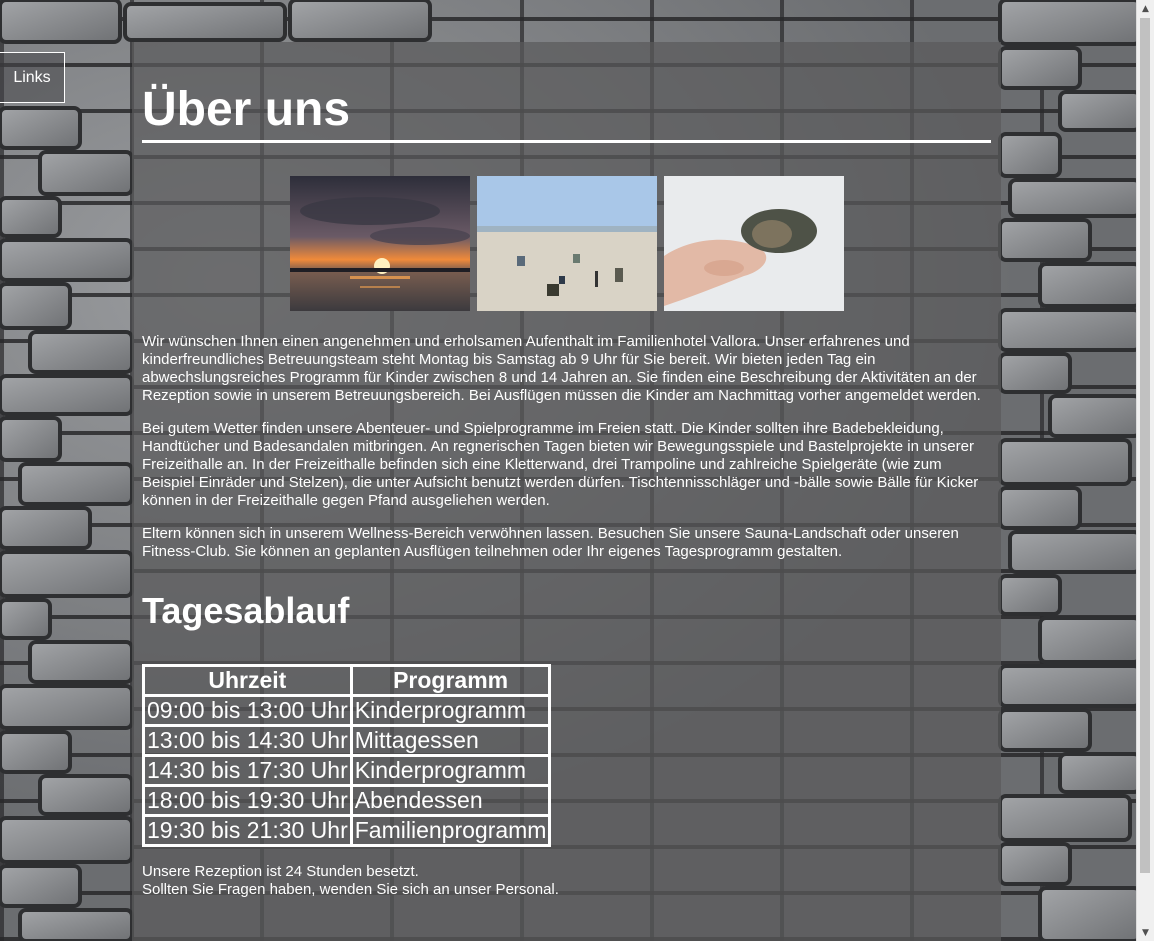 The image size is (1154, 941). I want to click on links-button: Links, so click(32, 77).